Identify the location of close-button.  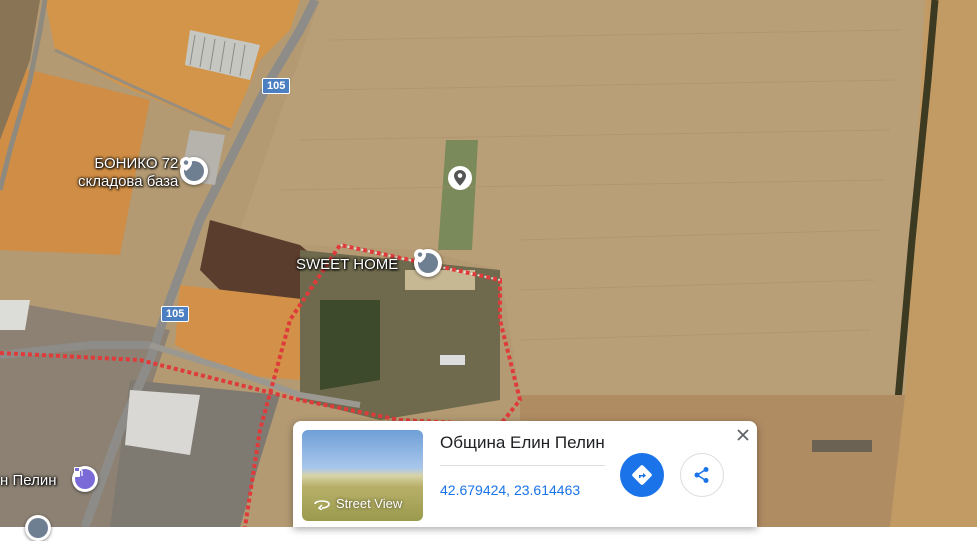
(743, 435).